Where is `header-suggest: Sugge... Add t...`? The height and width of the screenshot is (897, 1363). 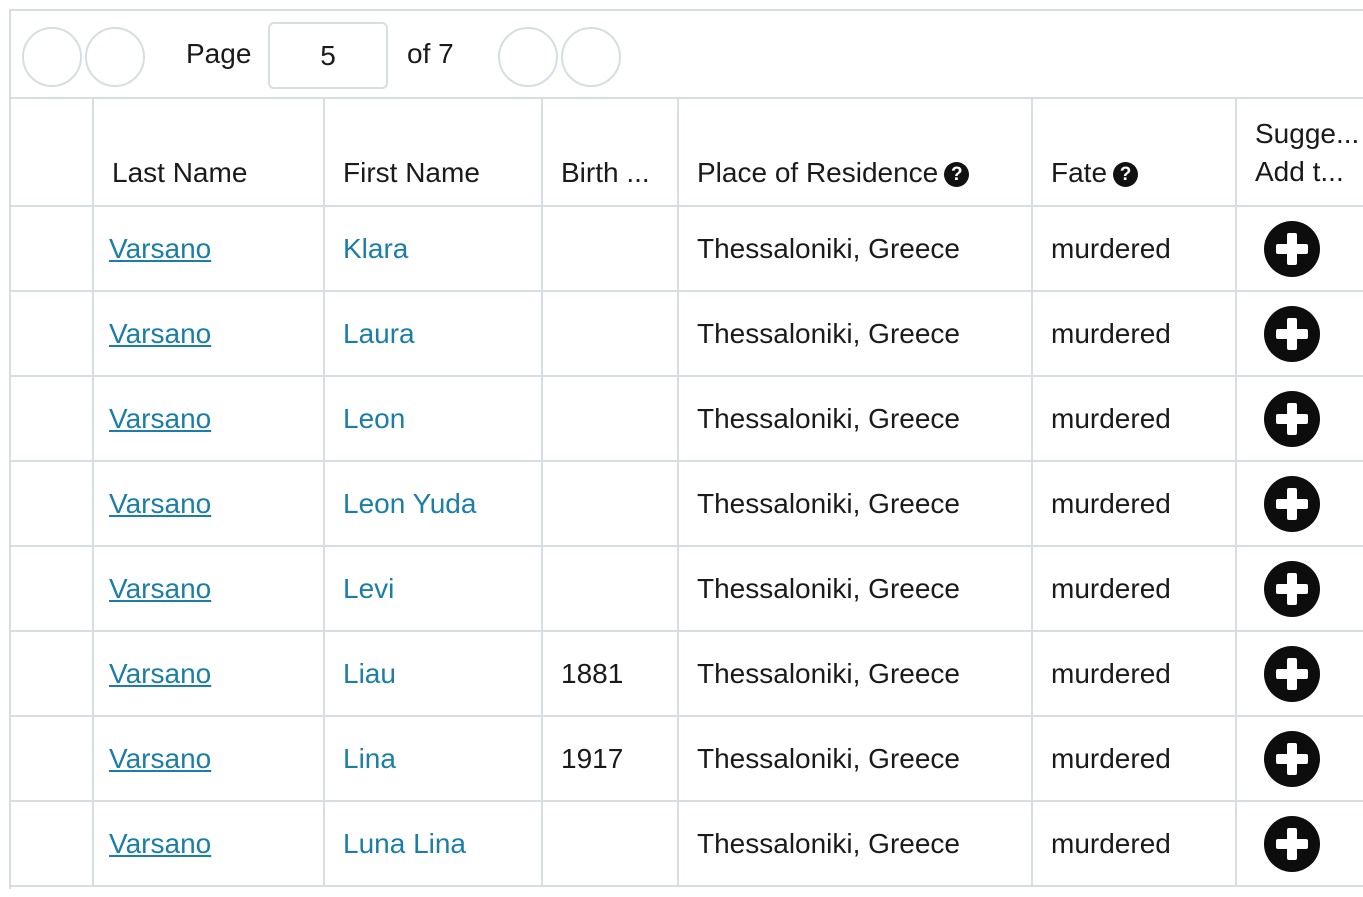
header-suggest: Sugge... Add t... is located at coordinates (1300, 153).